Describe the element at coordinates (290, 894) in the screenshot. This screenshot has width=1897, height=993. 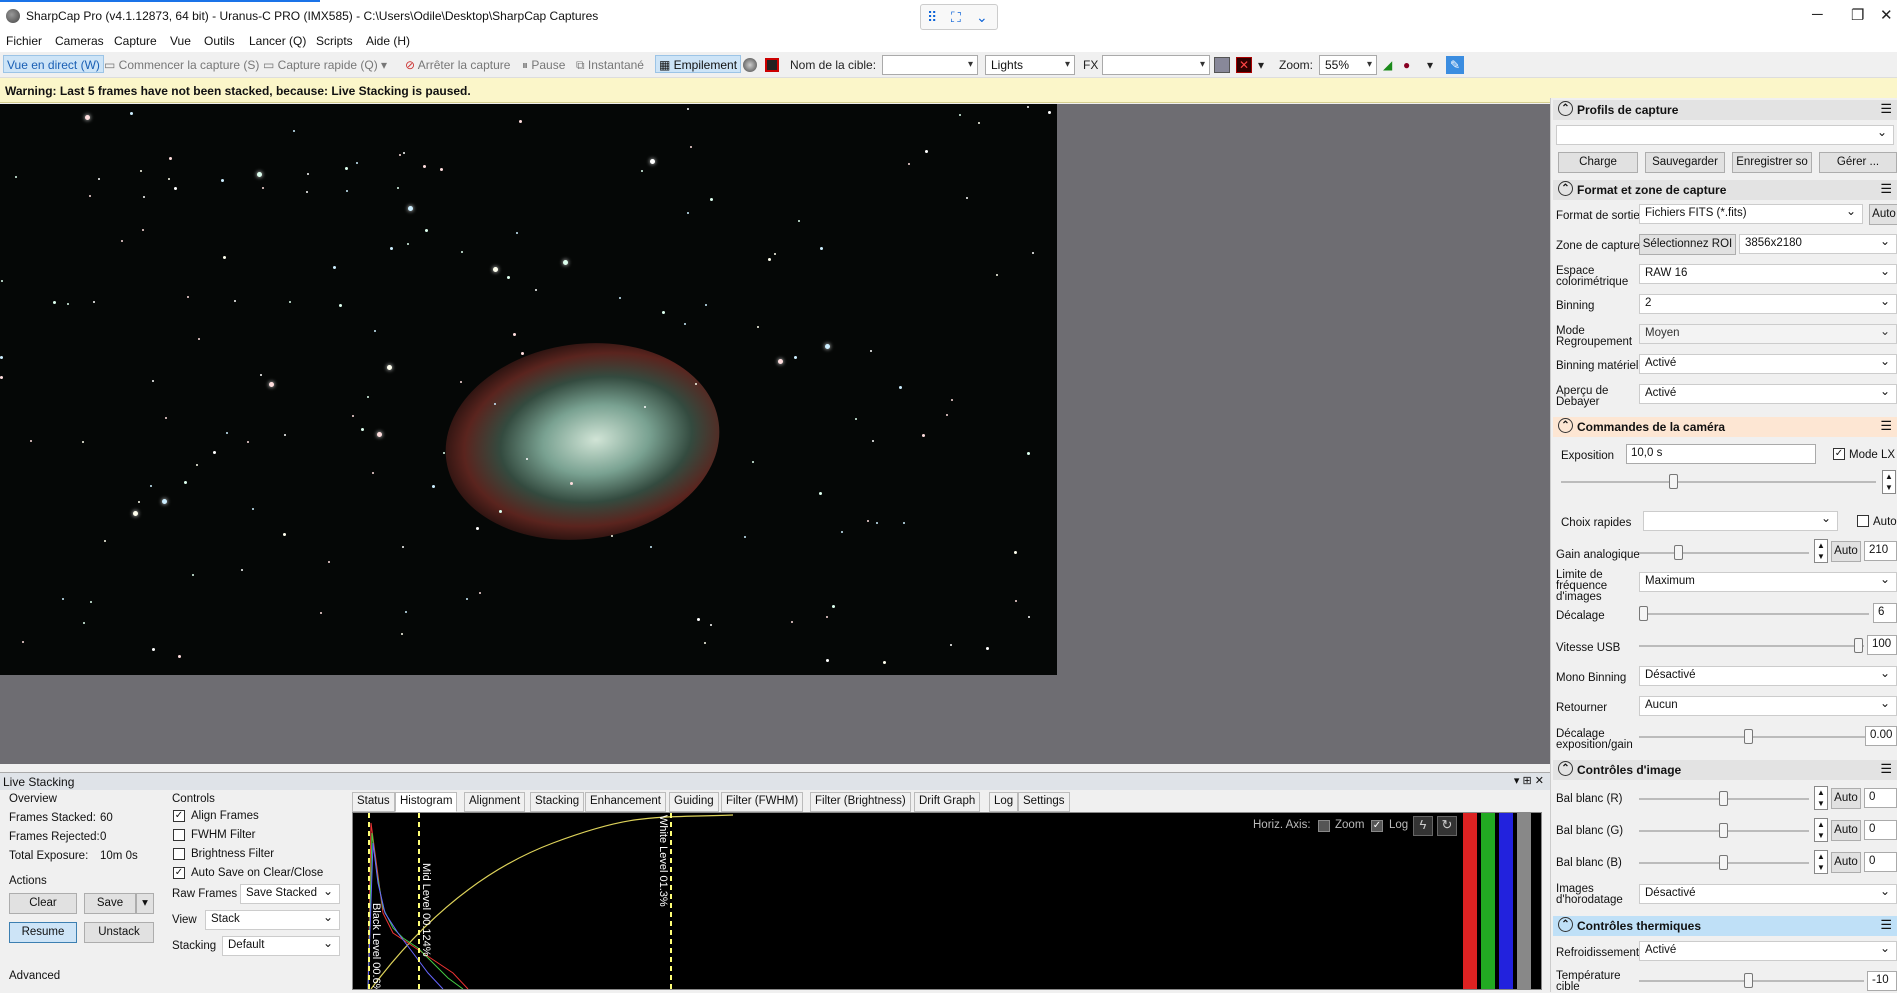
I see `raw-frames-select: Save Stacked` at that location.